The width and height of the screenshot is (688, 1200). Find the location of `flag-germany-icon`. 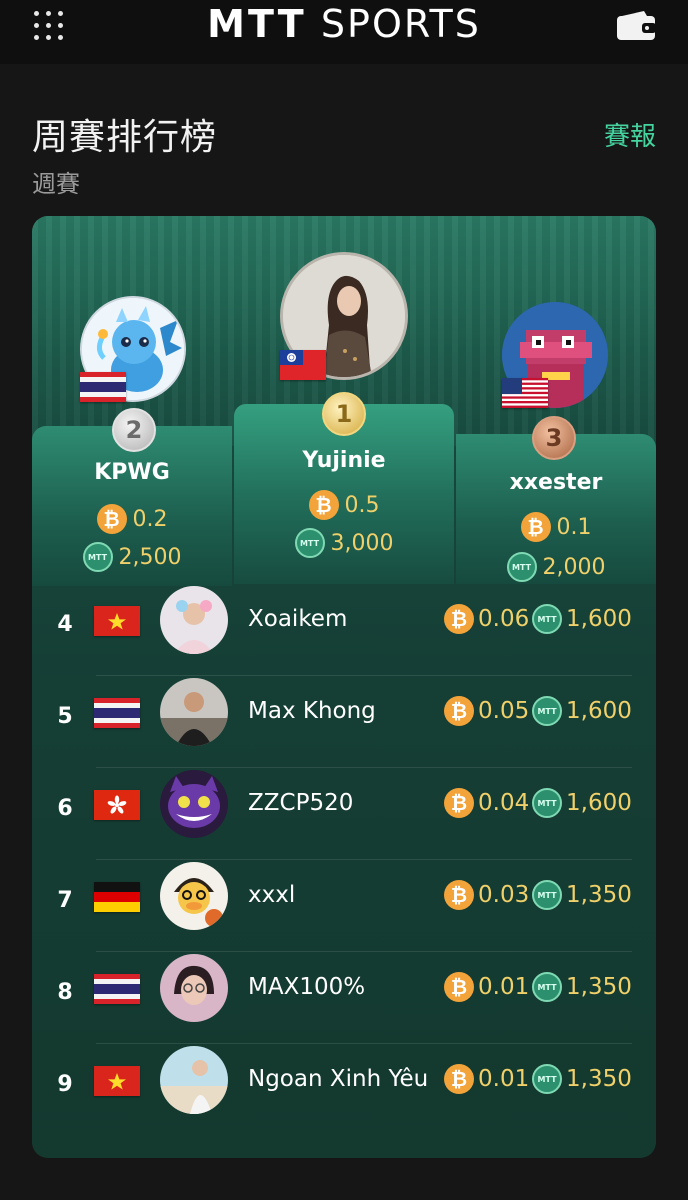

flag-germany-icon is located at coordinates (117, 897).